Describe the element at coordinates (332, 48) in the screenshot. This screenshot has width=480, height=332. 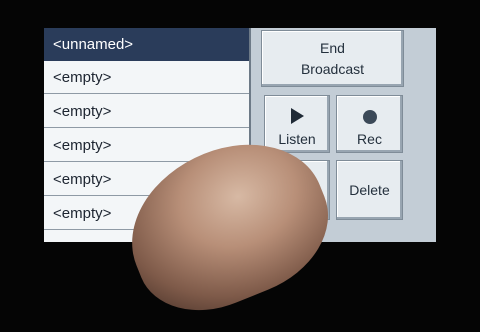
I see `end-broadcast-label-line1: End` at that location.